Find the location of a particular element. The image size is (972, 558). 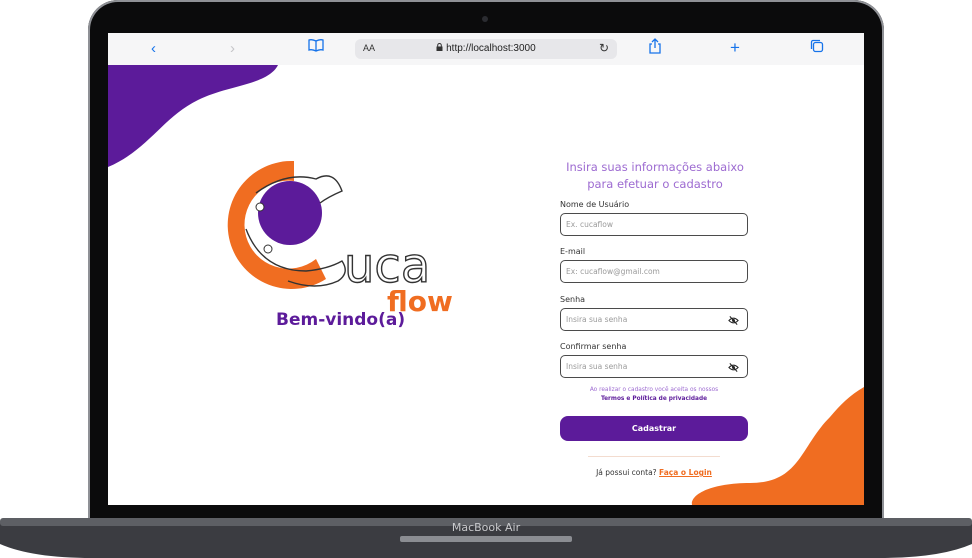

username-field is located at coordinates (654, 224).